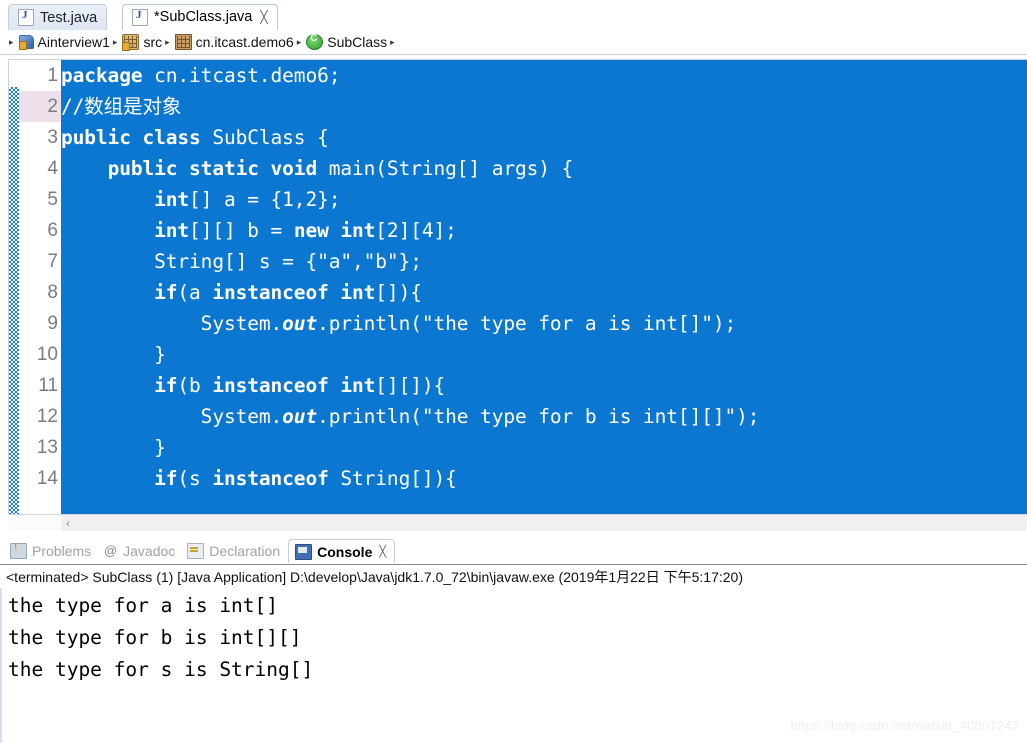 The height and width of the screenshot is (743, 1027). What do you see at coordinates (113, 354) in the screenshot?
I see `code-text: }` at bounding box center [113, 354].